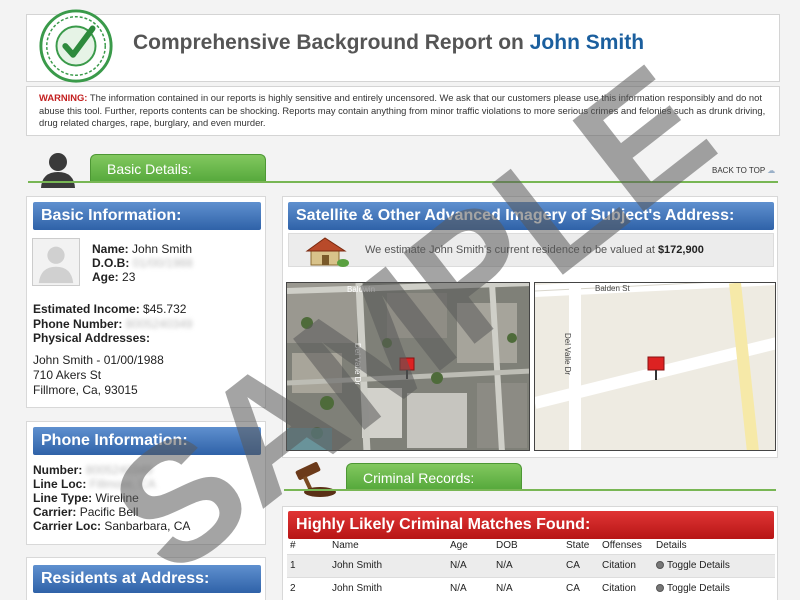 The height and width of the screenshot is (600, 800). I want to click on avatar-icon, so click(56, 265).